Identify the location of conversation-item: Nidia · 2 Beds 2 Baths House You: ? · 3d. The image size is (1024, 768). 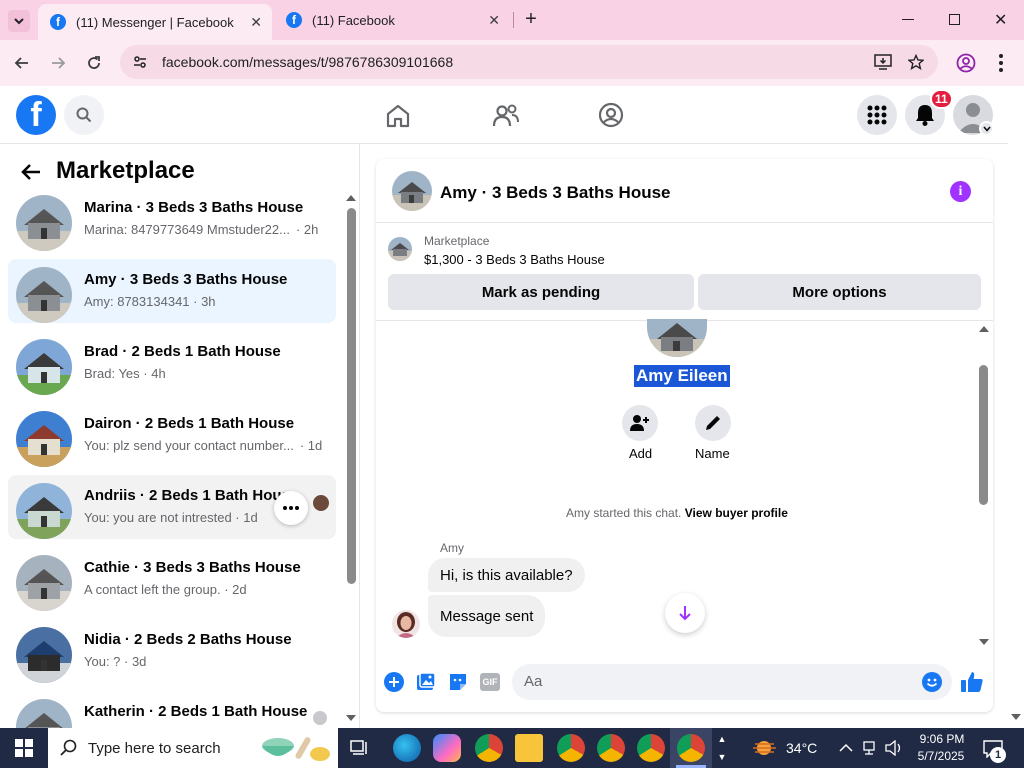
(172, 651).